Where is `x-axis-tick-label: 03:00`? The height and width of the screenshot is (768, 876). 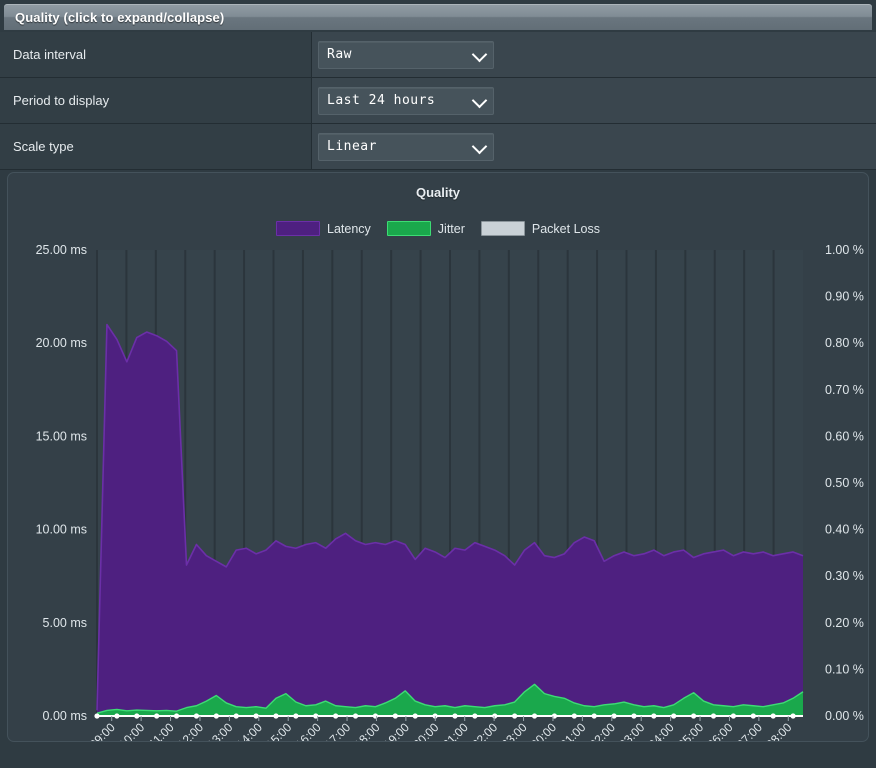
x-axis-tick-label: 03:00 is located at coordinates (631, 731).